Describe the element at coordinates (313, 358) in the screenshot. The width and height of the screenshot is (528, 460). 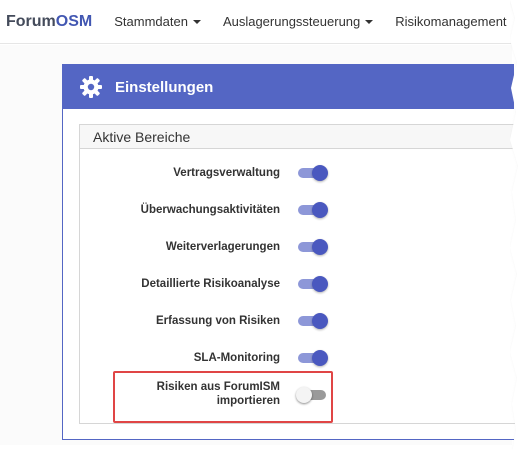
I see `toggle-sla-monitoring` at that location.